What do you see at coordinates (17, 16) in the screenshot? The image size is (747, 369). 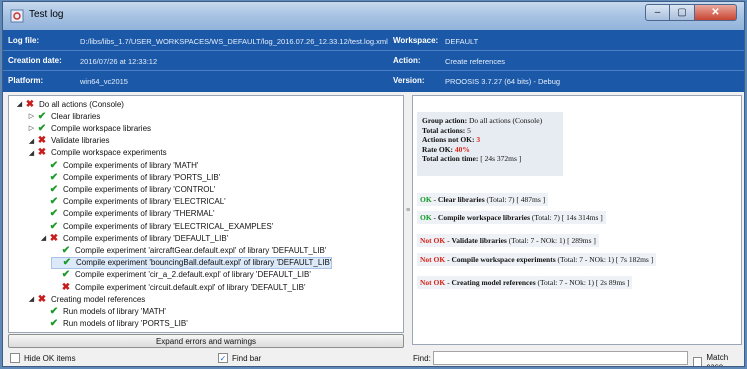 I see `app-icon` at bounding box center [17, 16].